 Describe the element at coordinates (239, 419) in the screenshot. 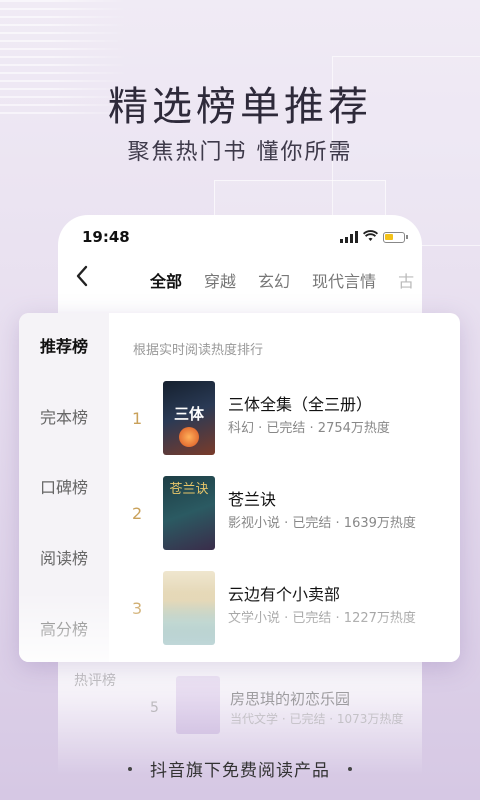

I see `list-item: 1 三体 三体全集（全三册） 科幻 · 已完结 · 2754万热度` at that location.